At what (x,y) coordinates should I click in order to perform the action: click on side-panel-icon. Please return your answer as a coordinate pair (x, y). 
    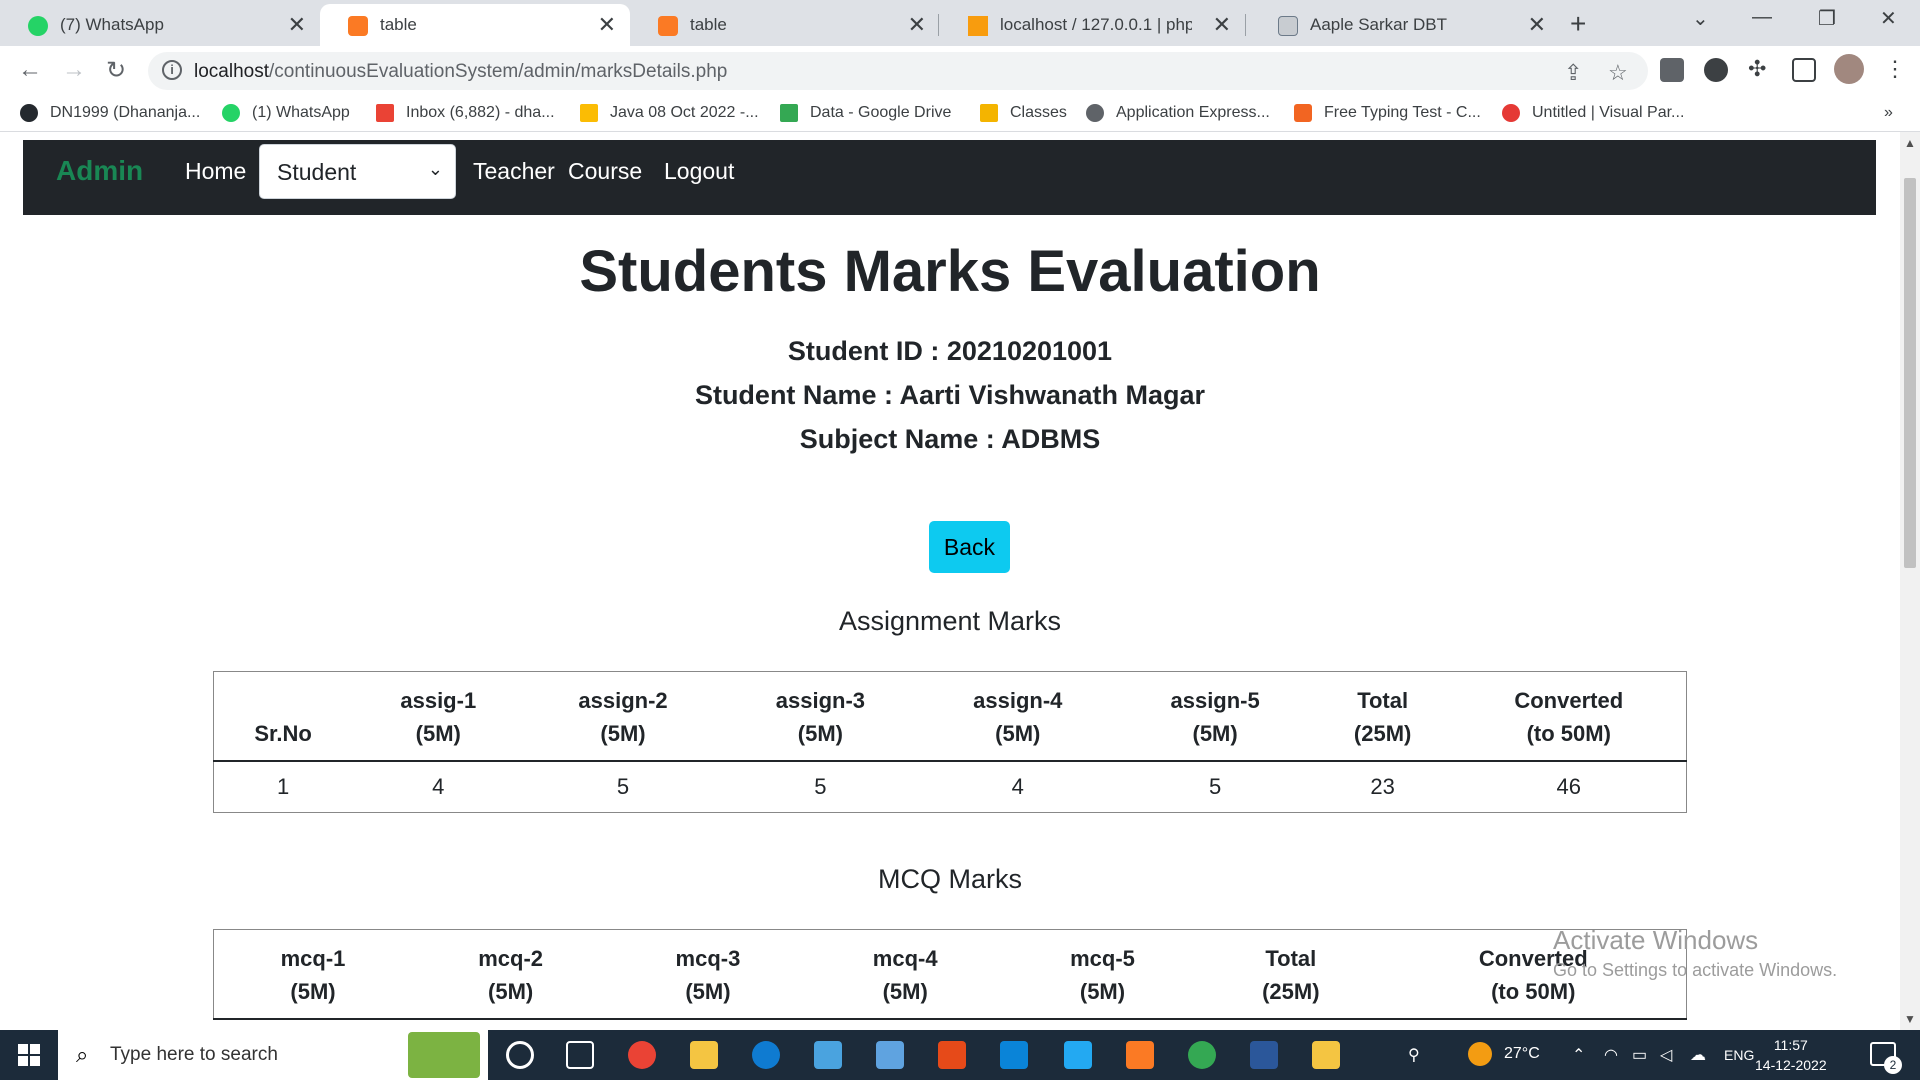
    Looking at the image, I should click on (1804, 70).